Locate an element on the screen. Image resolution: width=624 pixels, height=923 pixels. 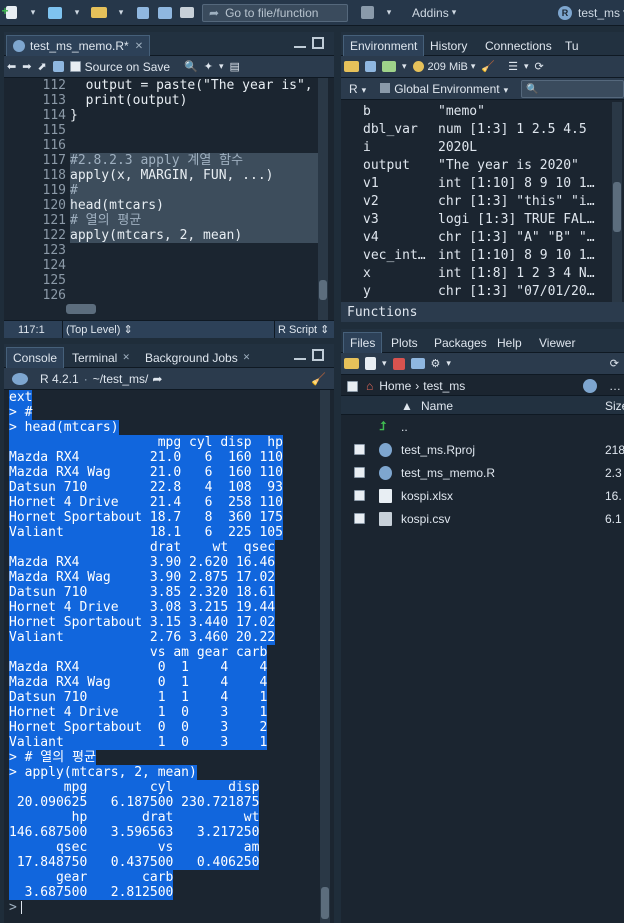
project-menu: Rtest_ms▾ is located at coordinates (591, 13).